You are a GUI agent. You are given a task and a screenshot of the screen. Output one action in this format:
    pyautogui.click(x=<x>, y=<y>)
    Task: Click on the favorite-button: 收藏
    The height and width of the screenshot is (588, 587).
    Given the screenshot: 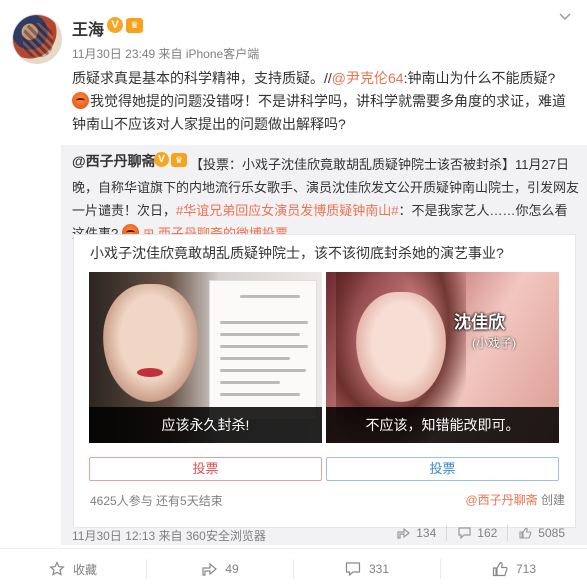 What is the action you would take?
    pyautogui.click(x=73, y=569)
    